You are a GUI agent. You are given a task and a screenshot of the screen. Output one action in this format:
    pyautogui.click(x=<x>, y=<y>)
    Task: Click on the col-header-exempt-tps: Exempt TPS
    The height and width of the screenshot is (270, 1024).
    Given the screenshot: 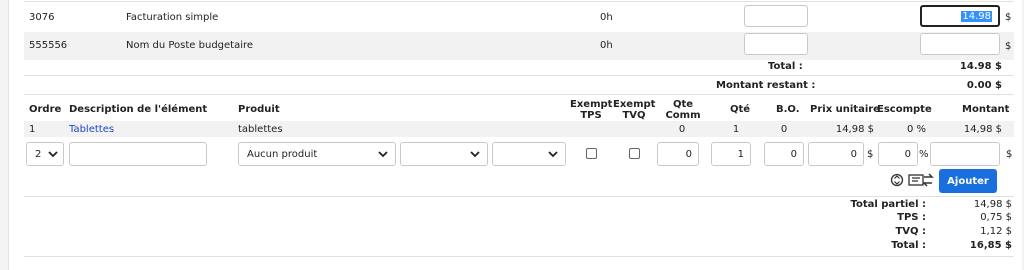 What is the action you would take?
    pyautogui.click(x=591, y=110)
    